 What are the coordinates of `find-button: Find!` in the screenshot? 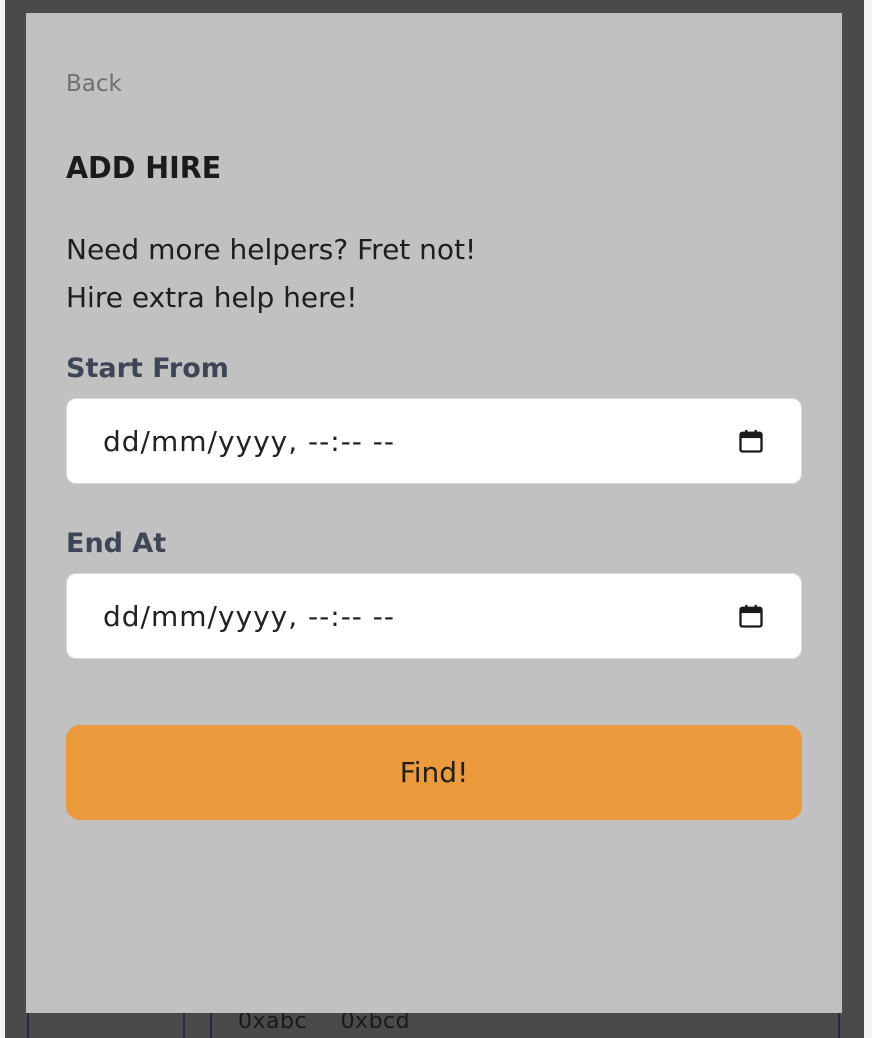 It's located at (434, 772).